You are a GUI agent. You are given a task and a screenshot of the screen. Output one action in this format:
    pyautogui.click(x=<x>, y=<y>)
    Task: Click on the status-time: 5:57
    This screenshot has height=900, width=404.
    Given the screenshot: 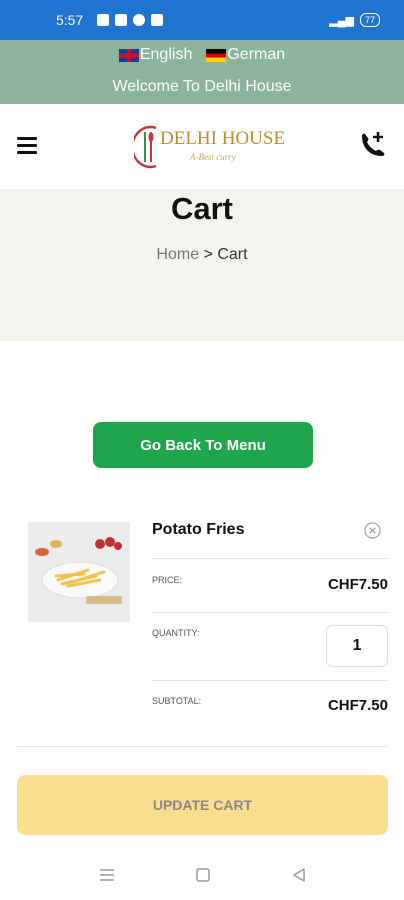 What is the action you would take?
    pyautogui.click(x=70, y=20)
    